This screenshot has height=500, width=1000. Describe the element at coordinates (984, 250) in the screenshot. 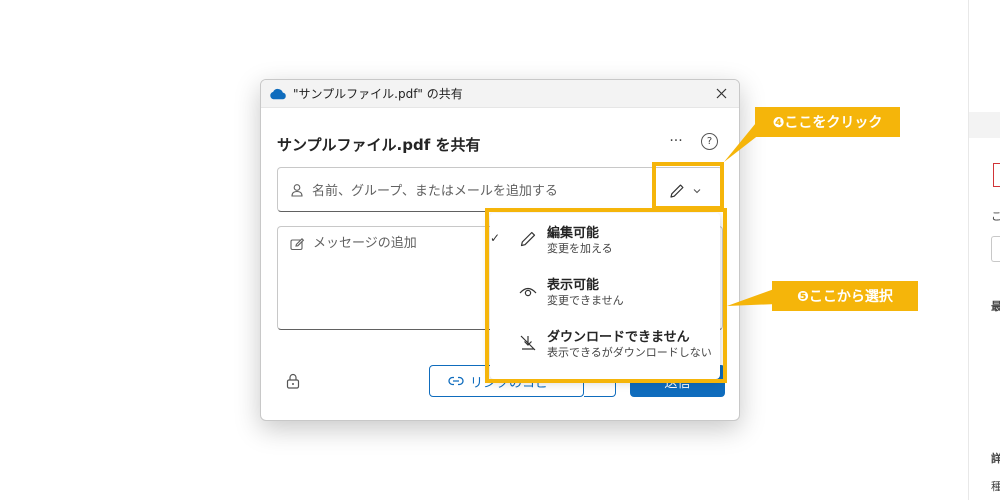

I see `background-side-panel: こ 最 詳 種` at that location.